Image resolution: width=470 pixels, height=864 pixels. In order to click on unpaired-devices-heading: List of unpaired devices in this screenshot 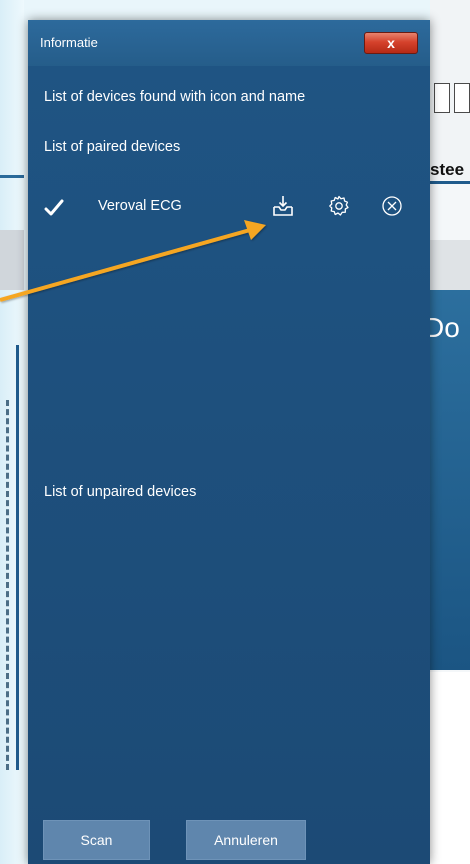, I will do `click(120, 492)`.